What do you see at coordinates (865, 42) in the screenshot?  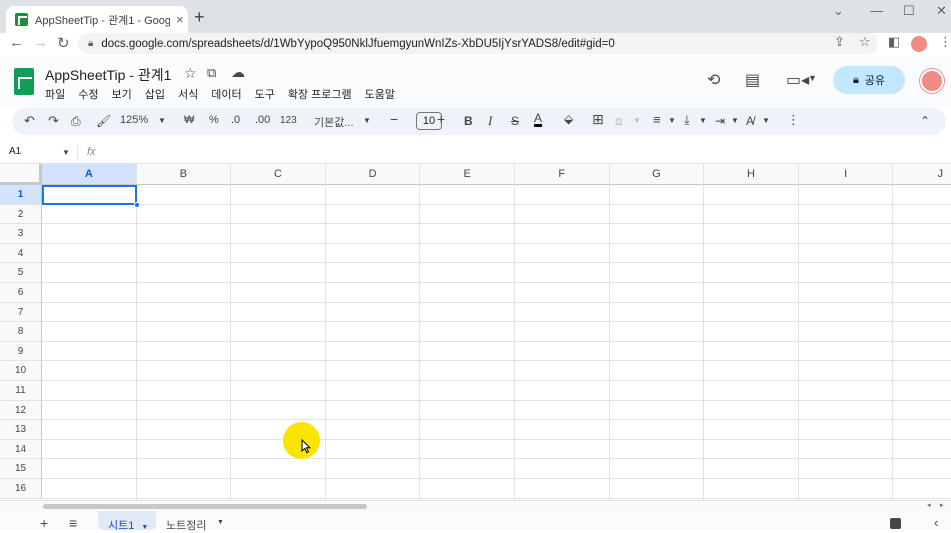 I see `bookmark-star-icon: ☆` at bounding box center [865, 42].